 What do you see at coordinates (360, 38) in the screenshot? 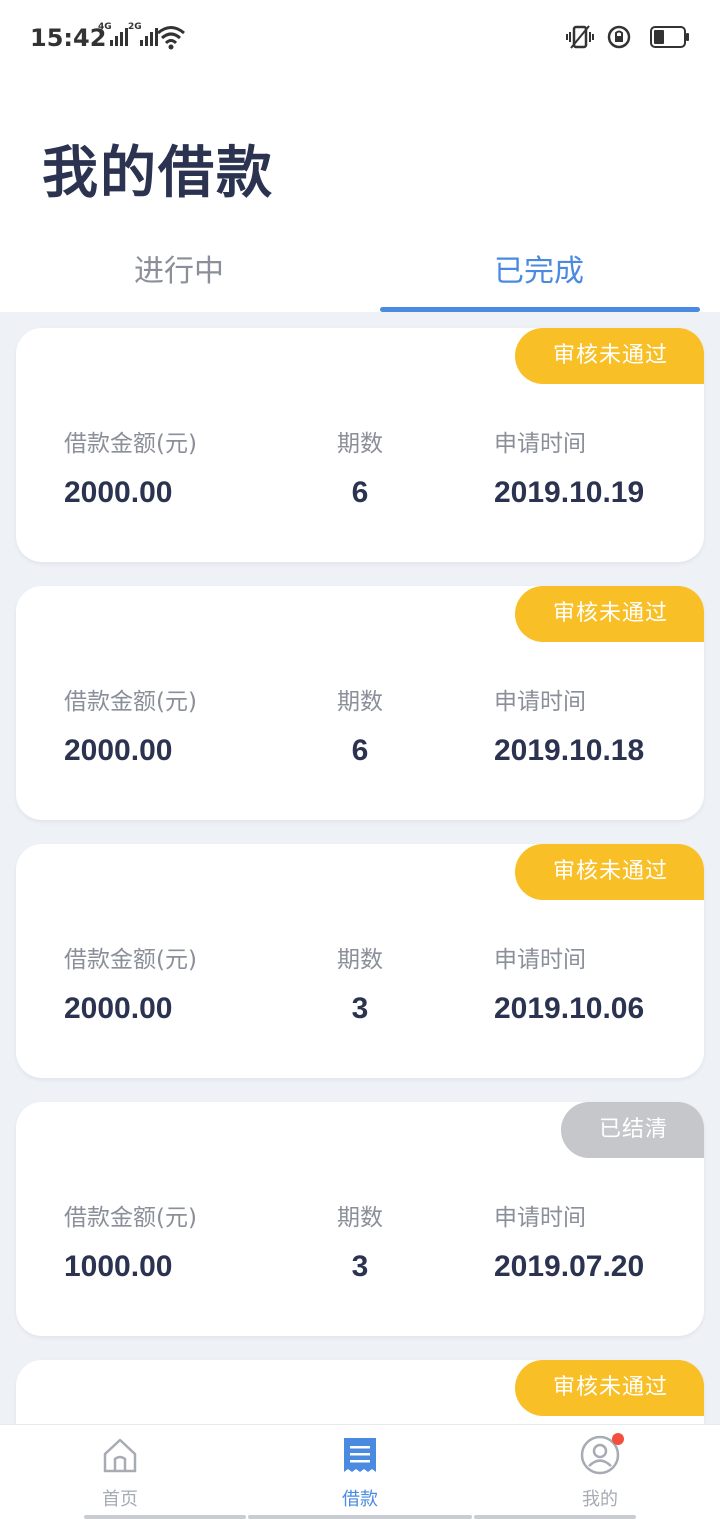
I see `status-bar: 15:42 4G 2G` at bounding box center [360, 38].